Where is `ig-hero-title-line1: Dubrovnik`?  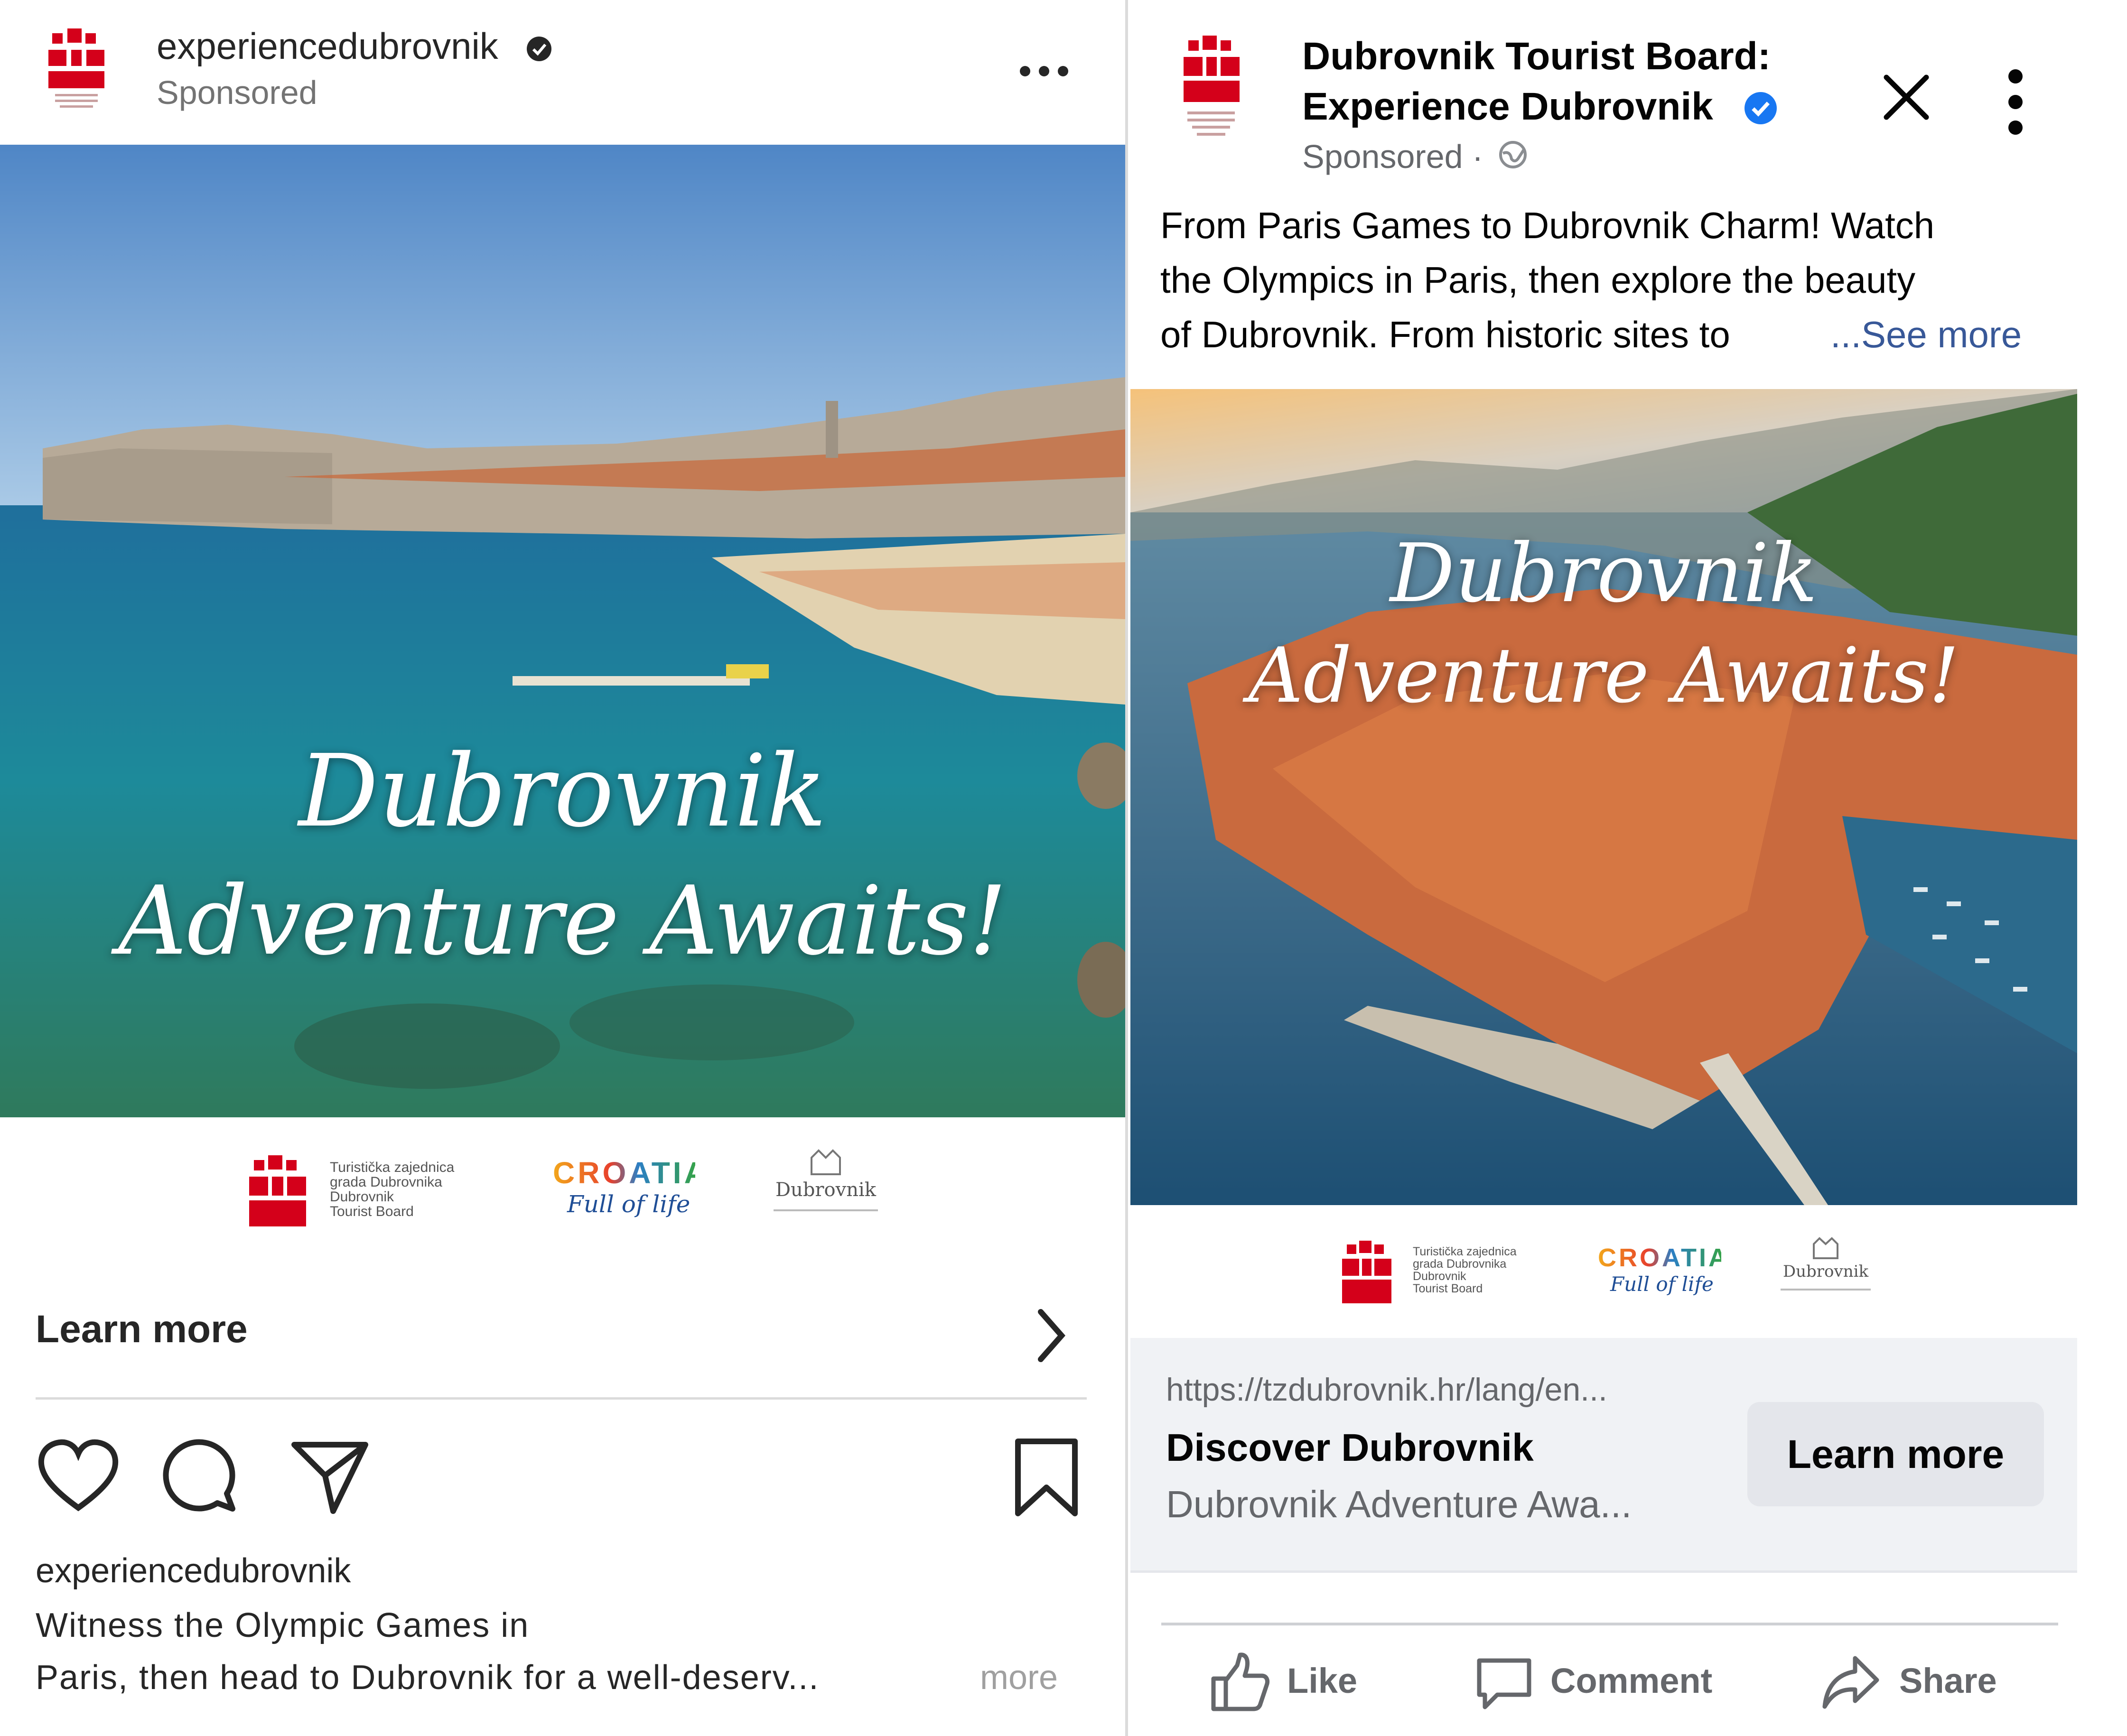
ig-hero-title-line1: Dubrovnik is located at coordinates (562, 791).